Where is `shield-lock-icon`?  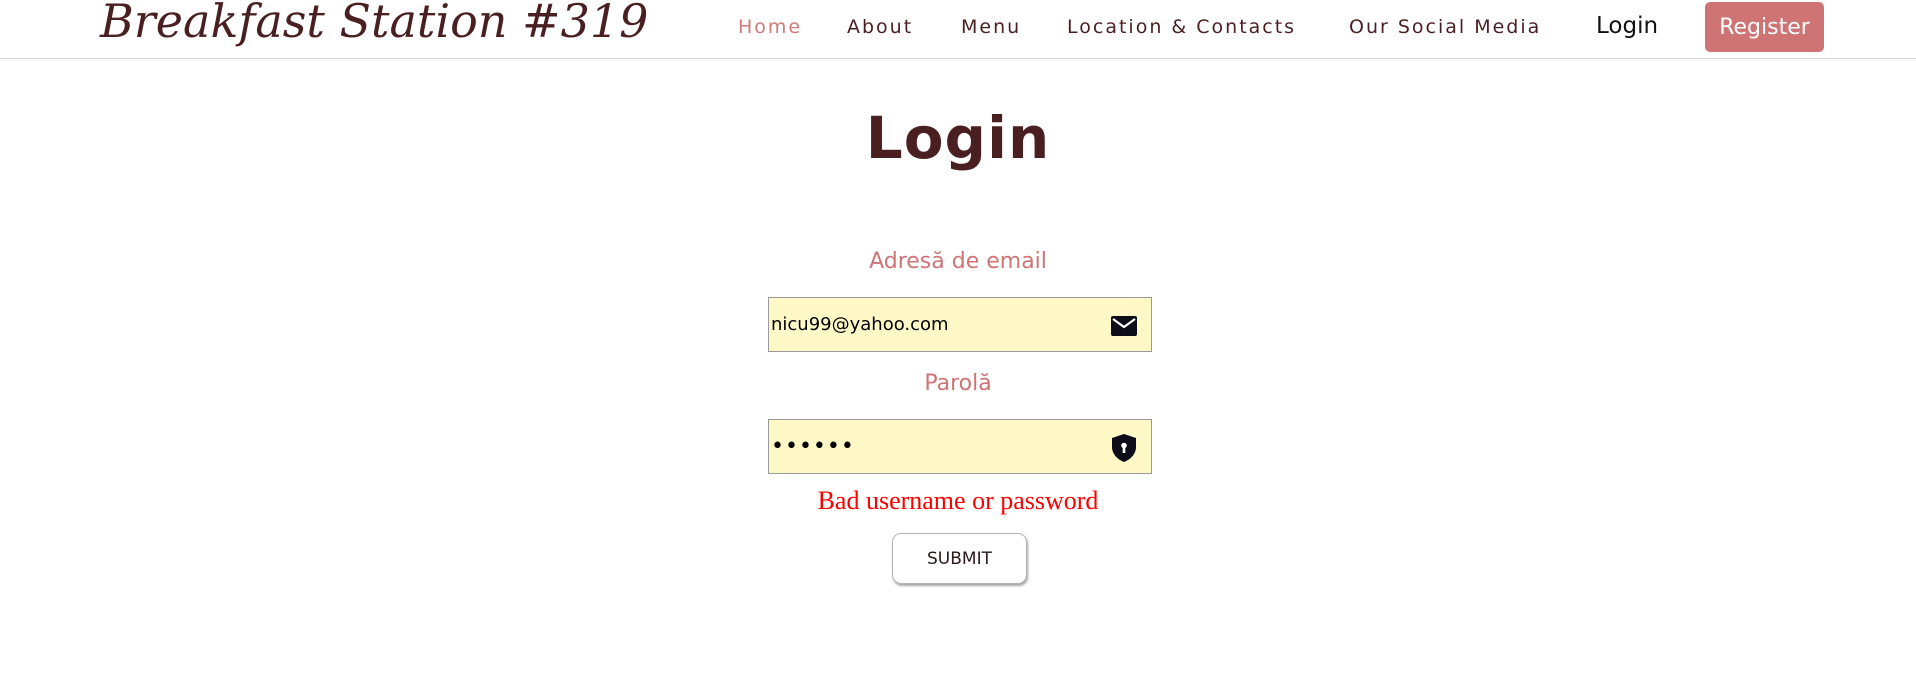
shield-lock-icon is located at coordinates (1124, 448).